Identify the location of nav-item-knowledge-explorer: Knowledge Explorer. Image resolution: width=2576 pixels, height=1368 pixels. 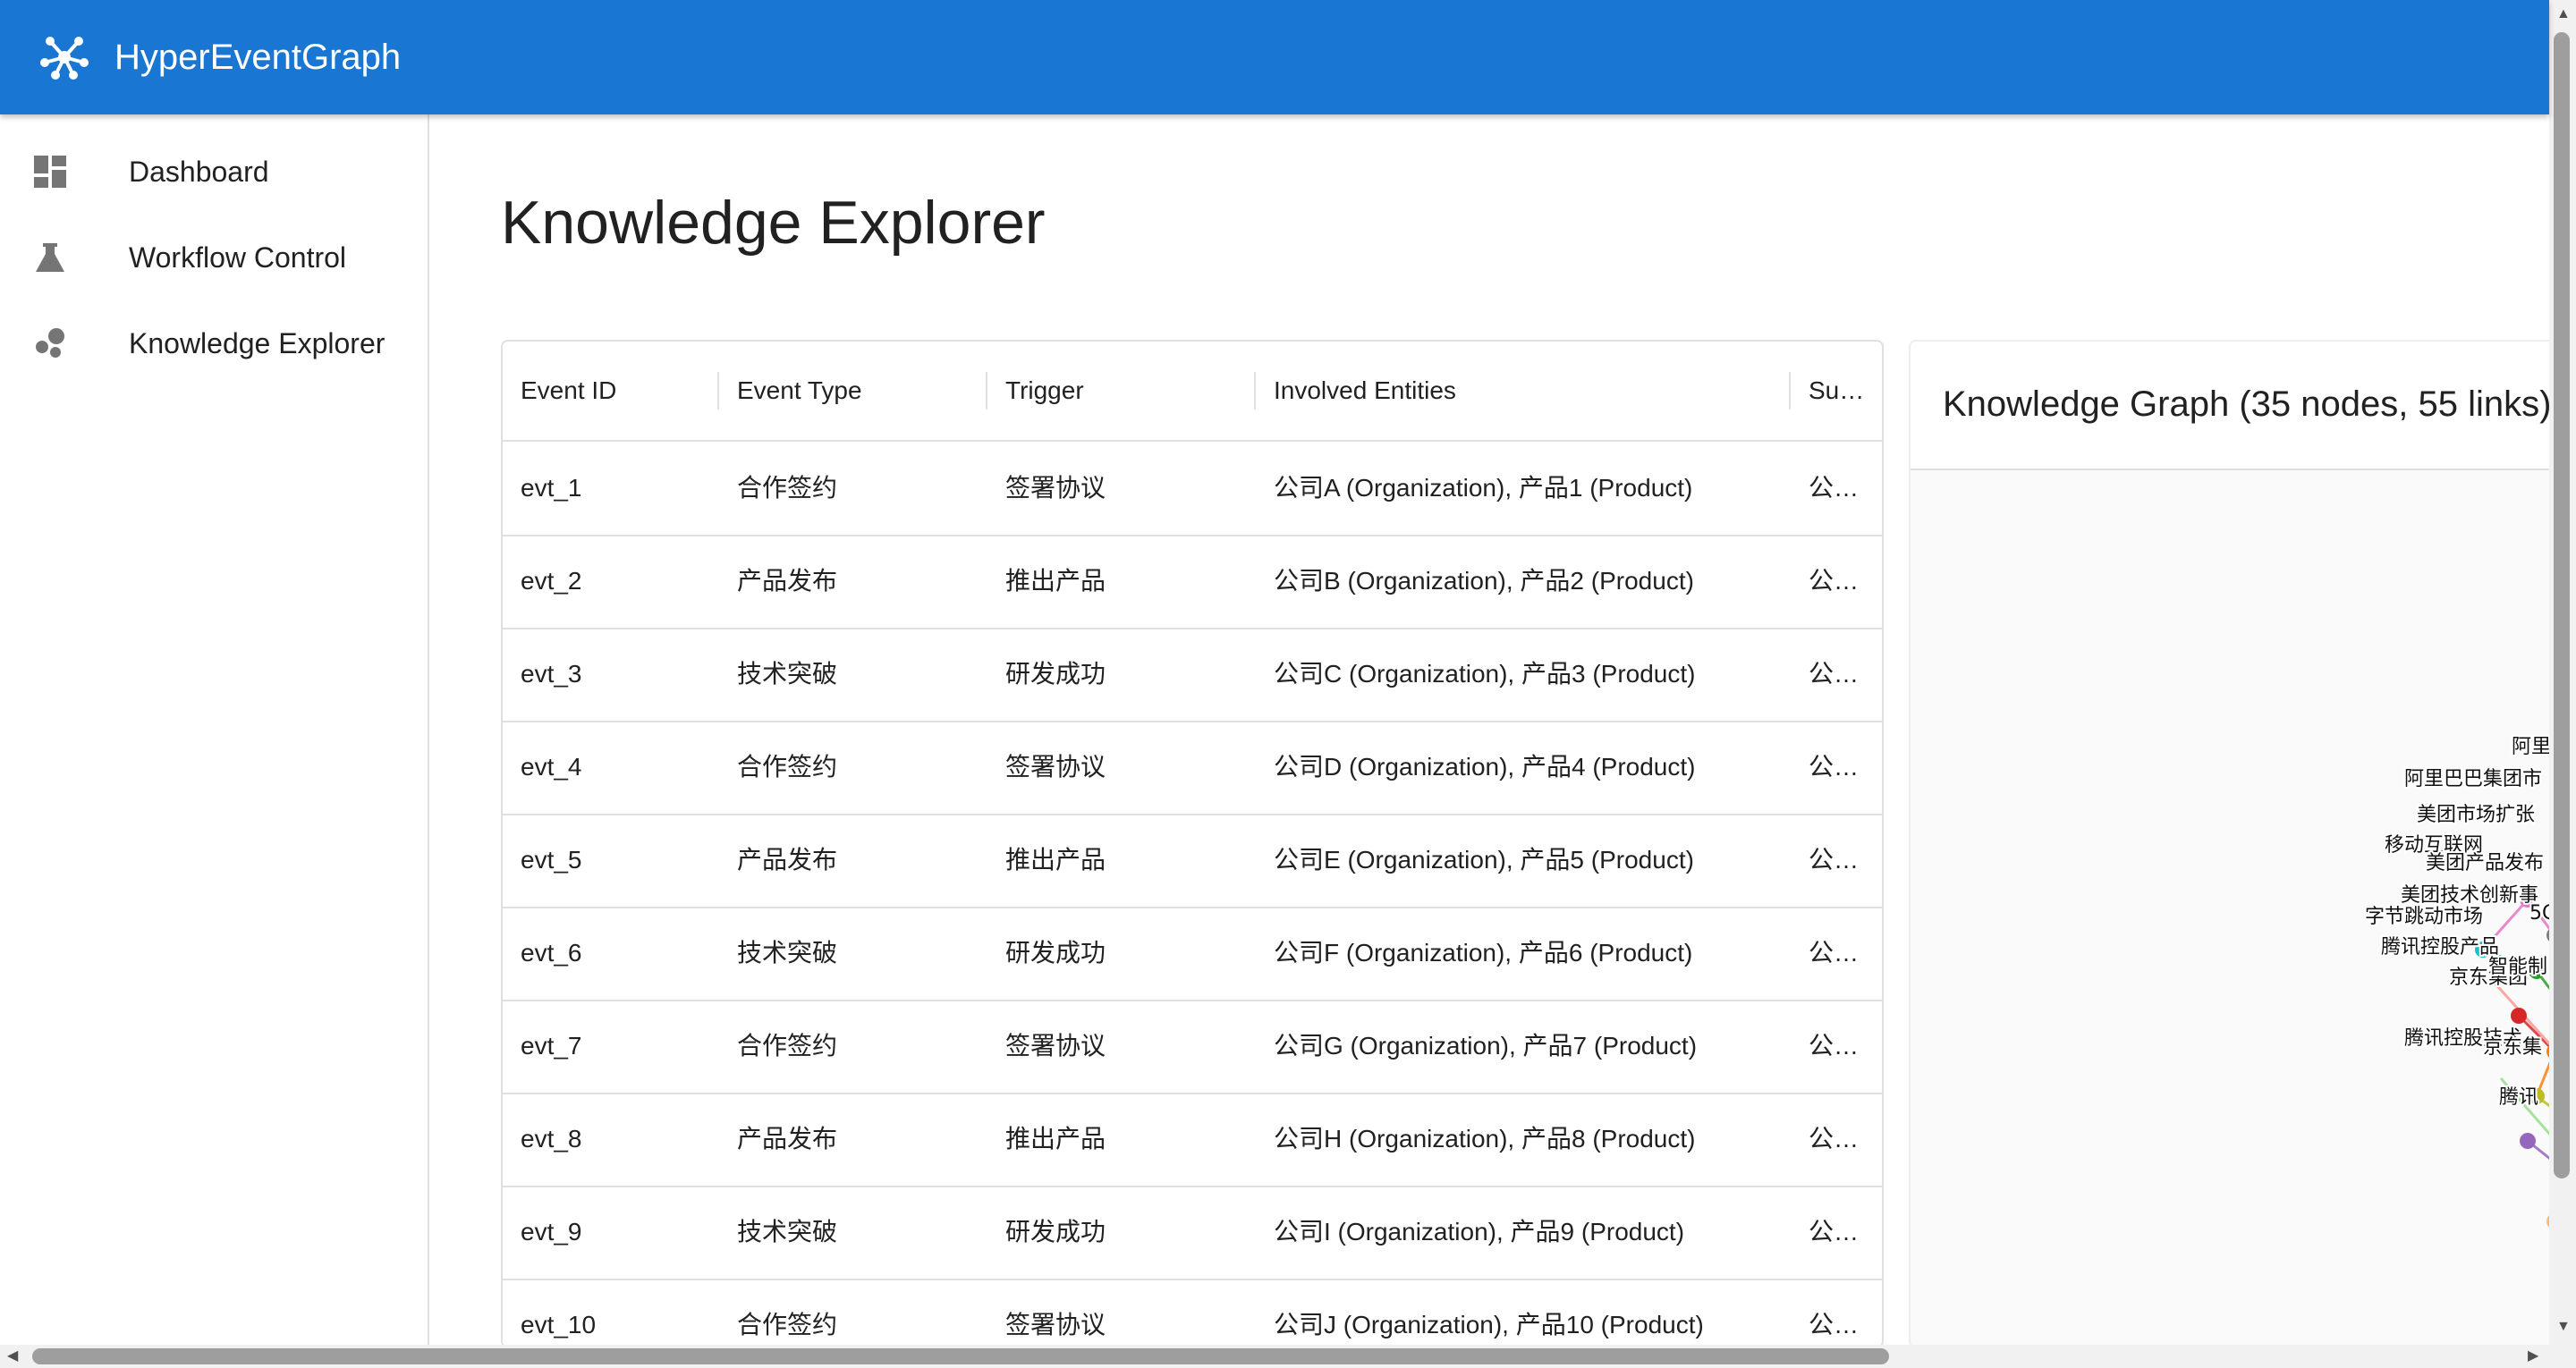
(214, 343).